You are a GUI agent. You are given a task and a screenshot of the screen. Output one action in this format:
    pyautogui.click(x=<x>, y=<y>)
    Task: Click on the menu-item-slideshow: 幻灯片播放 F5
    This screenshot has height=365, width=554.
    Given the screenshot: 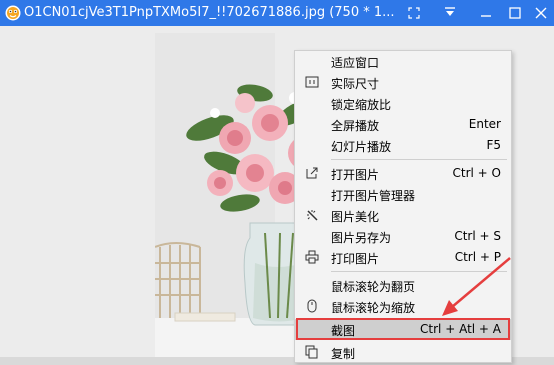 What is the action you would take?
    pyautogui.click(x=403, y=145)
    